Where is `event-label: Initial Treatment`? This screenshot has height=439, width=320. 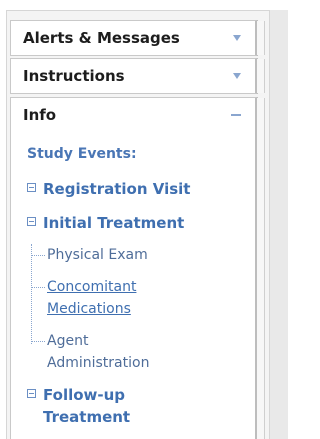
event-label: Initial Treatment is located at coordinates (114, 223).